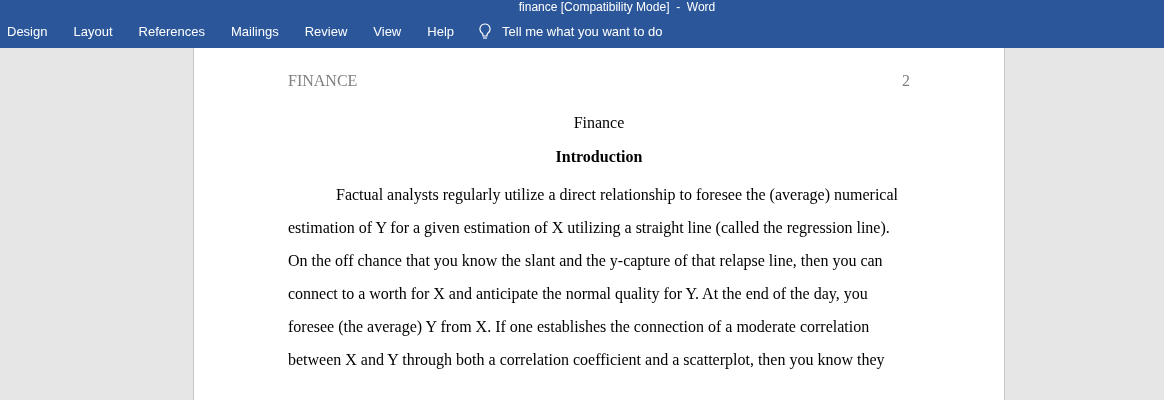 This screenshot has width=1164, height=400. What do you see at coordinates (440, 31) in the screenshot?
I see `ribbon-tab: Help` at bounding box center [440, 31].